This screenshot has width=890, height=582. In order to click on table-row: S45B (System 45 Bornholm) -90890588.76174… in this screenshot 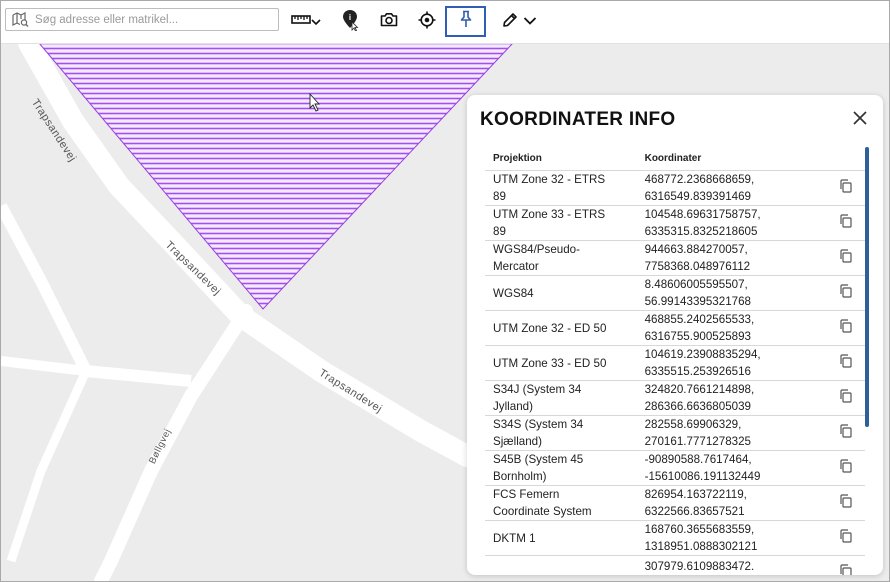, I will do `click(675, 468)`.